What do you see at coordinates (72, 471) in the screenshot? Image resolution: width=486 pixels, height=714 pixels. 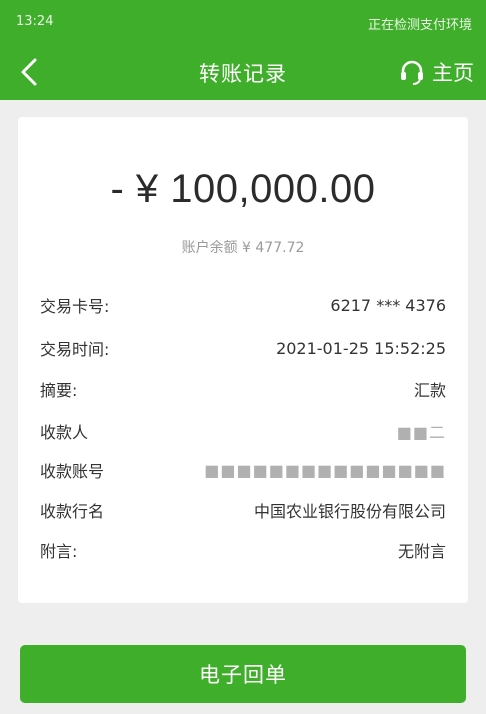 I see `field-label: 收款账号` at bounding box center [72, 471].